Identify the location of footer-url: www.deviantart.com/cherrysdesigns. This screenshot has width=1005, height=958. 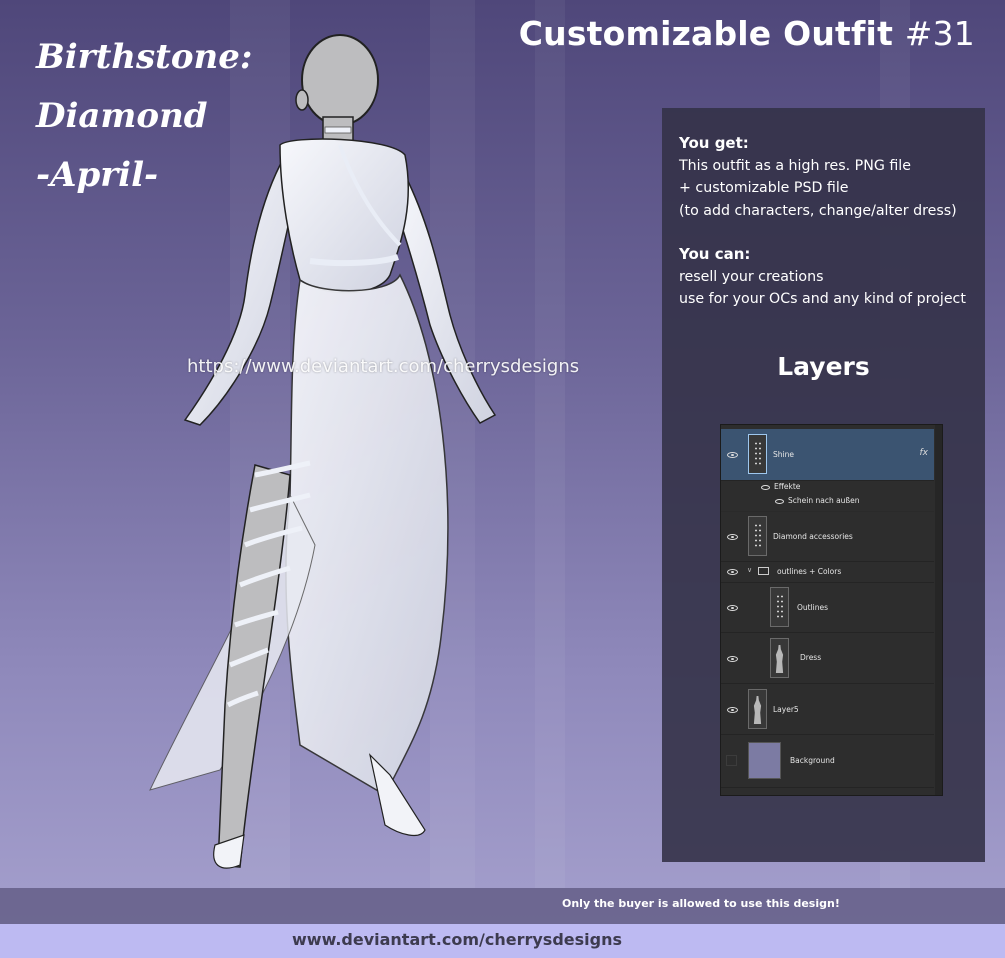
(457, 939).